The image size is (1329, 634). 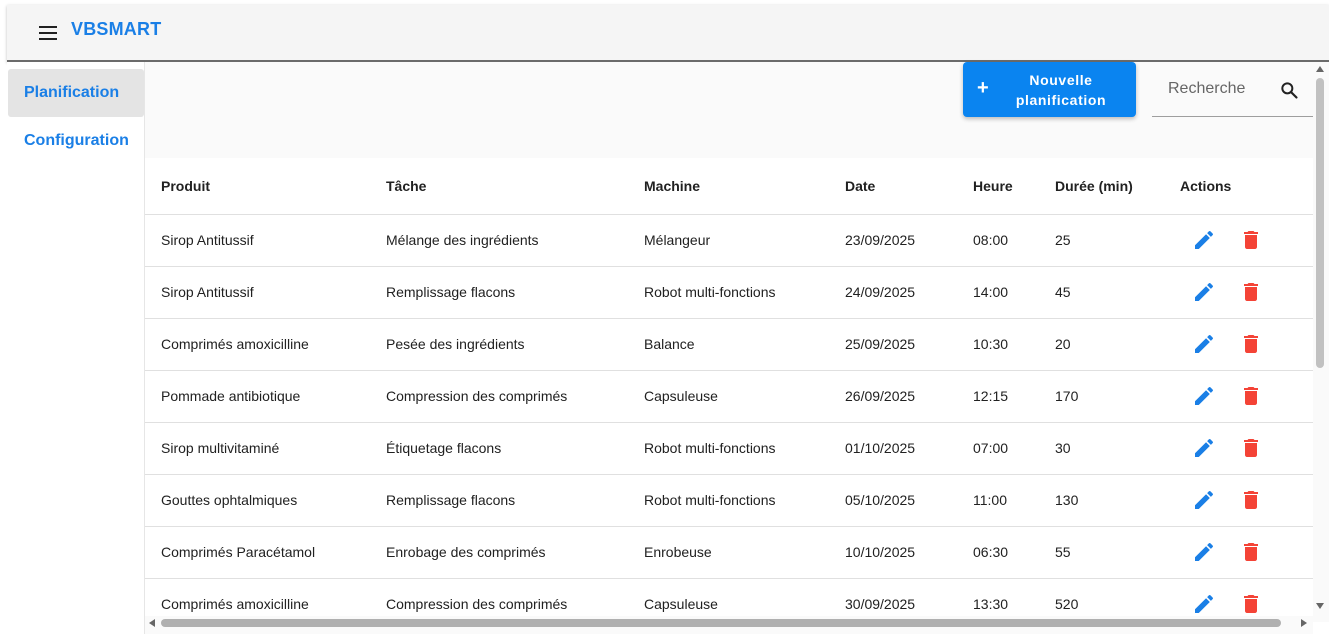 I want to click on column-header: Durée (min), so click(x=1101, y=186).